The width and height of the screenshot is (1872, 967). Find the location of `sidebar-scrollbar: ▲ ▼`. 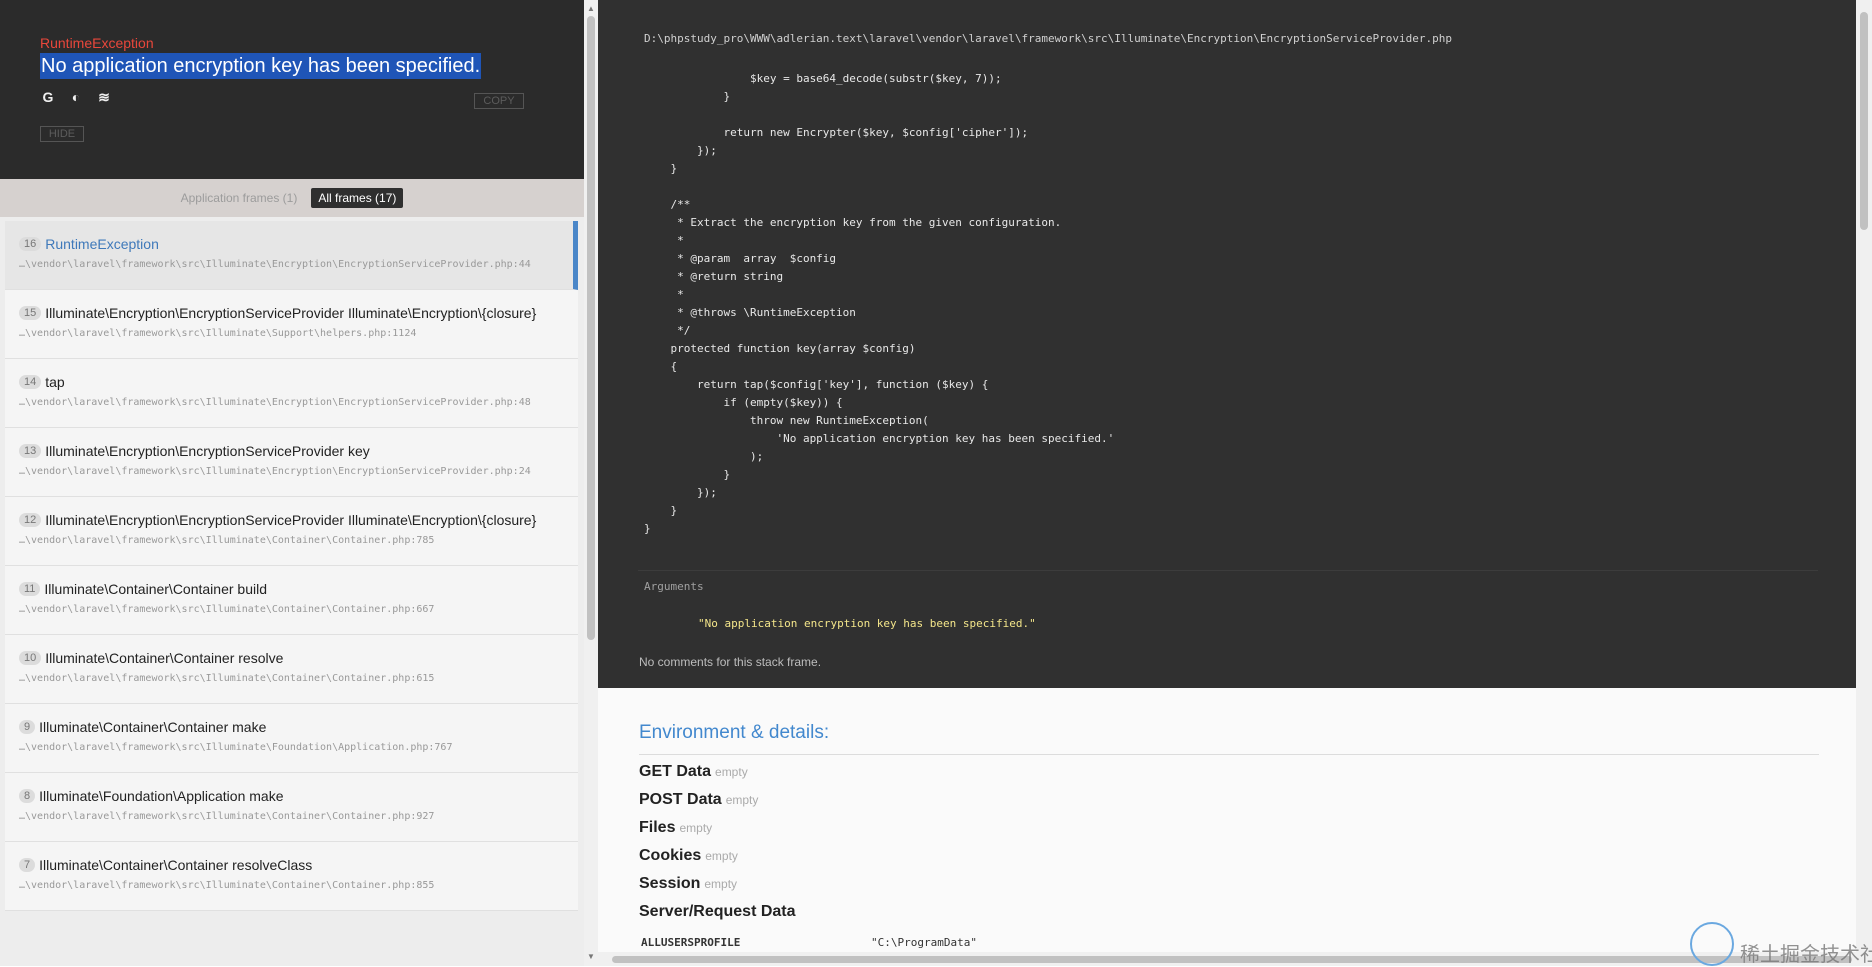

sidebar-scrollbar: ▲ ▼ is located at coordinates (591, 483).